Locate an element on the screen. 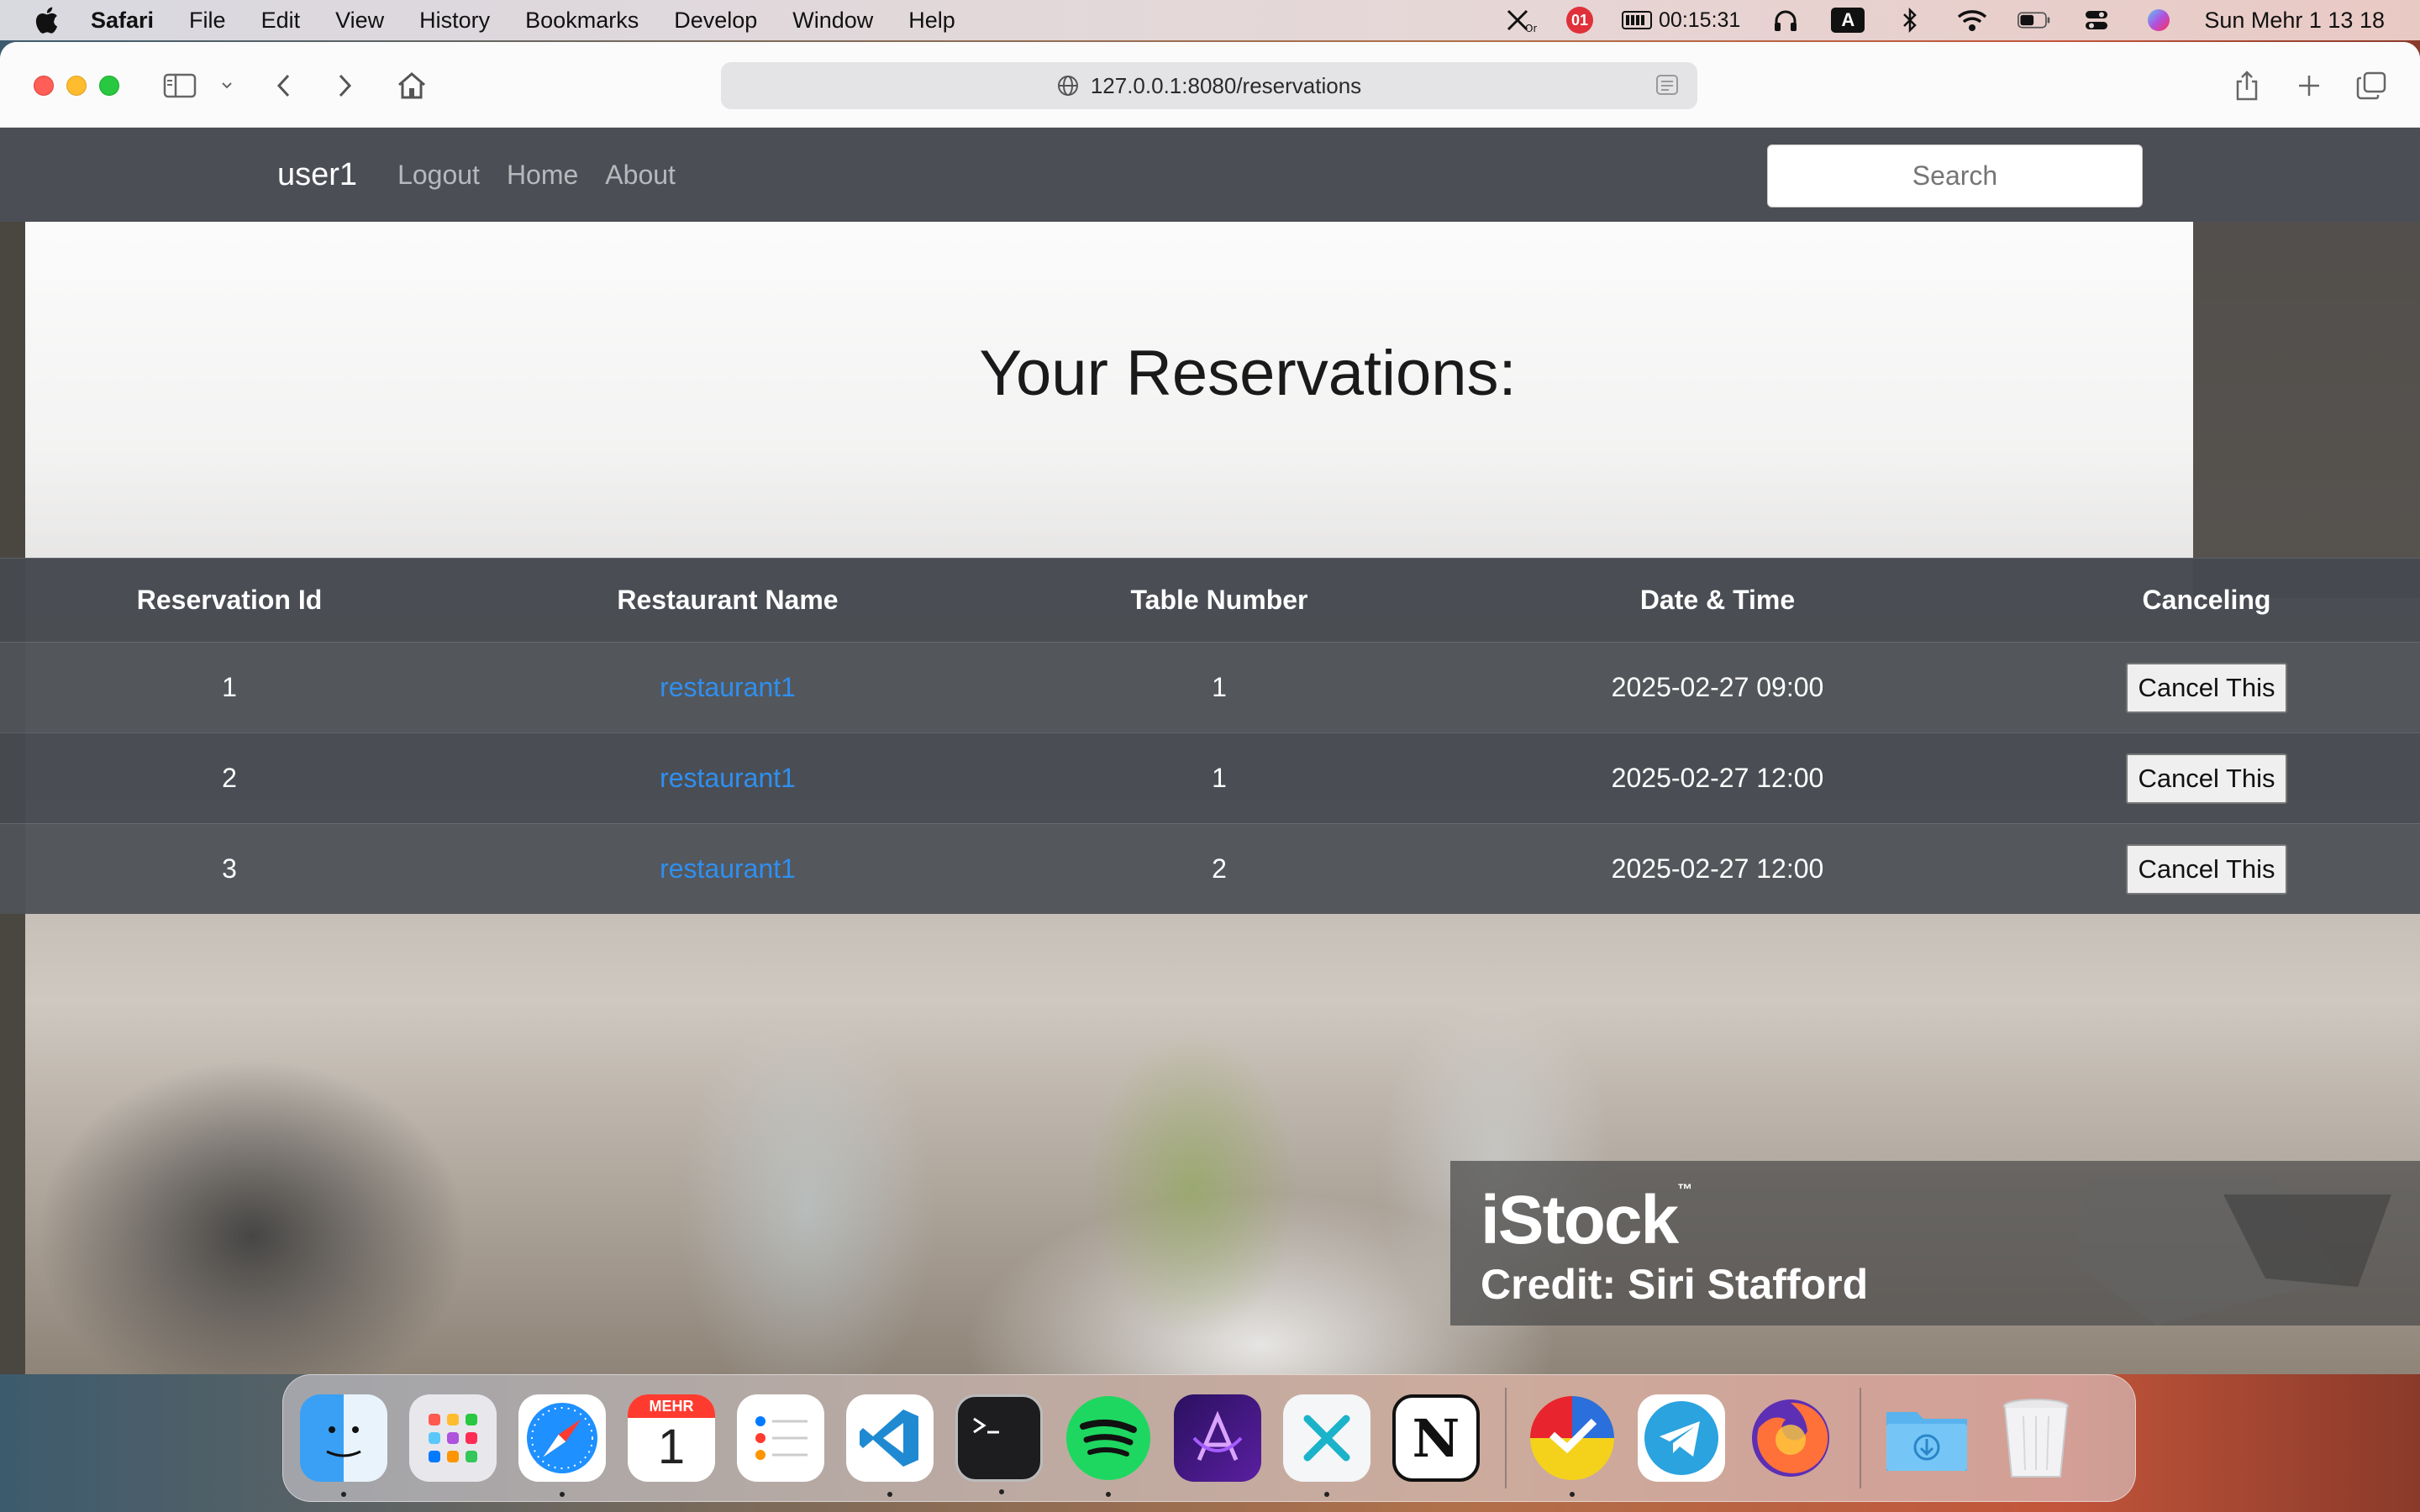 The width and height of the screenshot is (2420, 1512). calendar-icon: MEHR 1 is located at coordinates (672, 1438).